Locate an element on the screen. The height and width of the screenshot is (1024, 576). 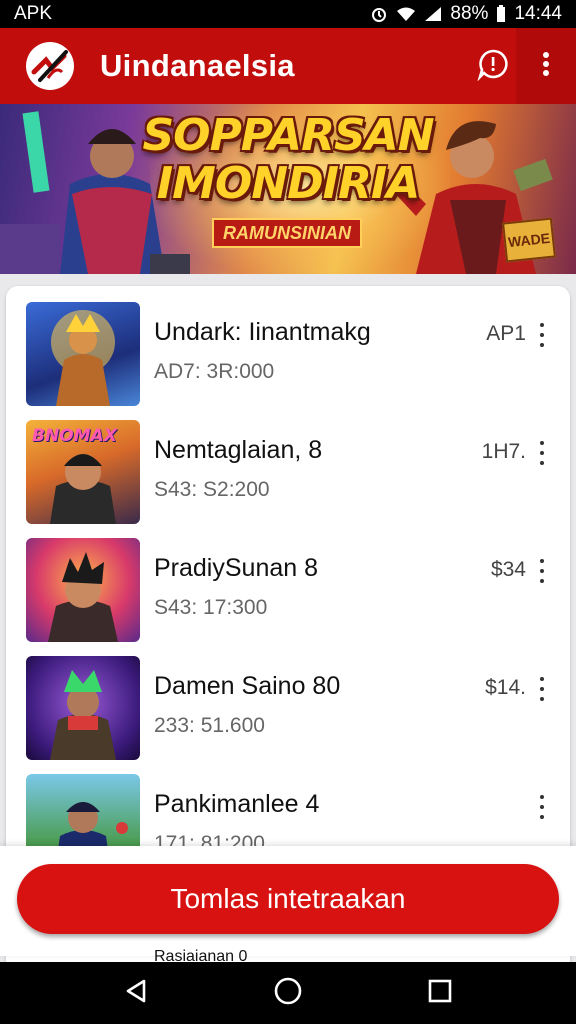
app-title: Damen Saino 80 is located at coordinates (247, 686).